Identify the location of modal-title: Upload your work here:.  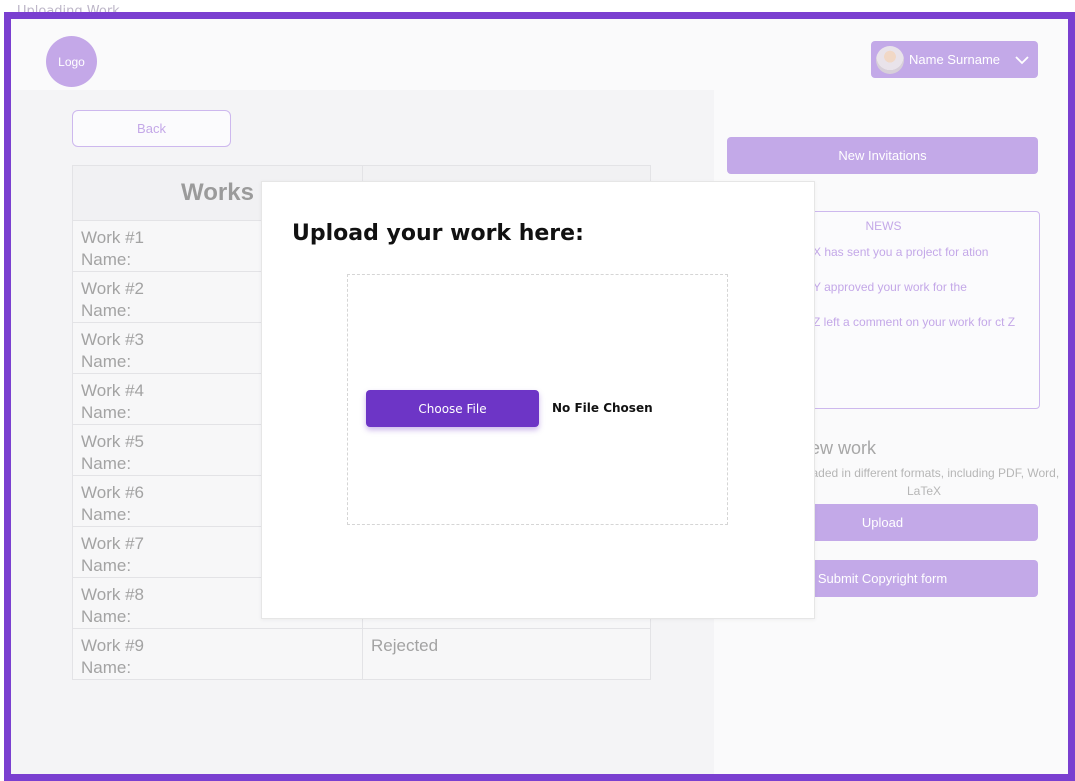
(438, 233).